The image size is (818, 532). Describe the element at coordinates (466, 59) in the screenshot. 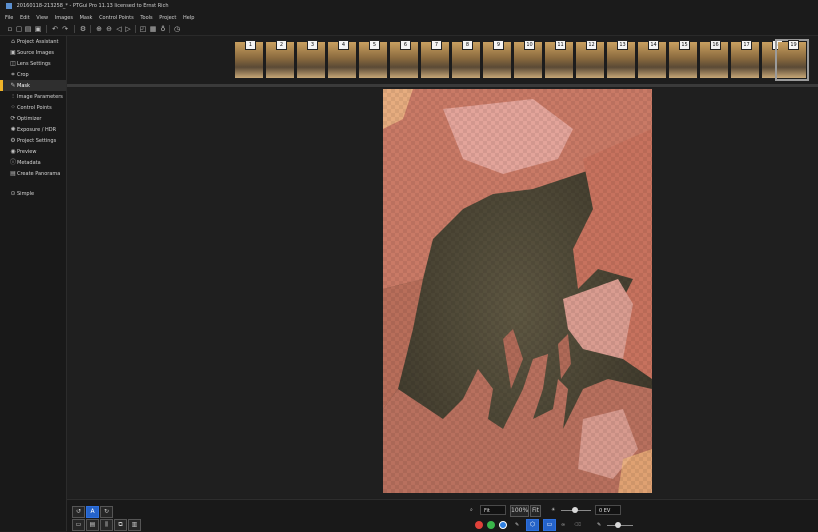

I see `thumbnail: 8` at that location.